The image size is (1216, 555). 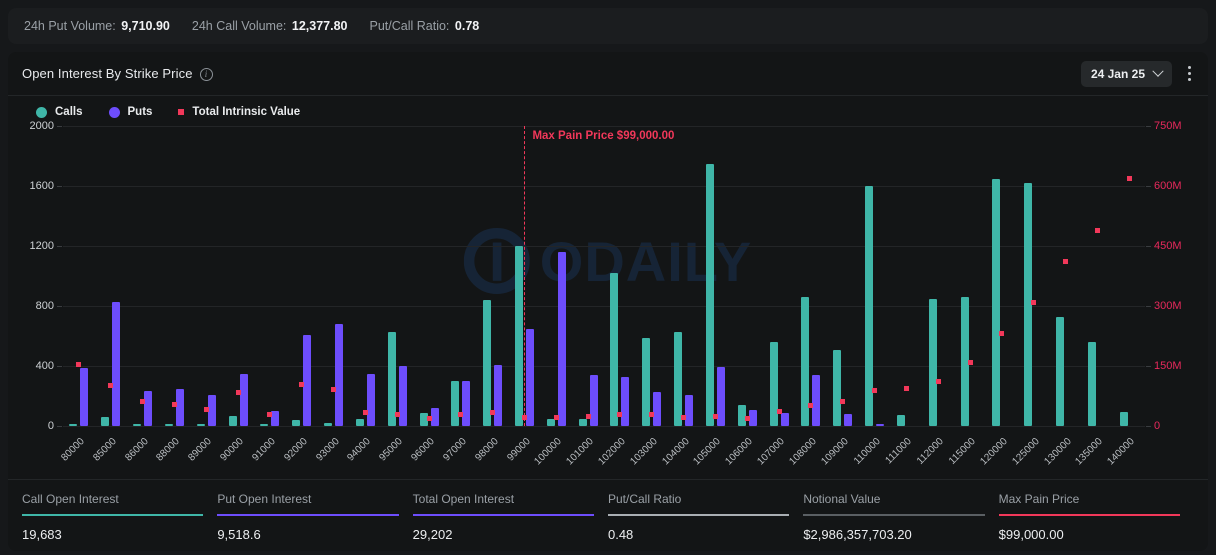 I want to click on legend-item-total-intrinsic-value: Total Intrinsic Value, so click(x=239, y=112).